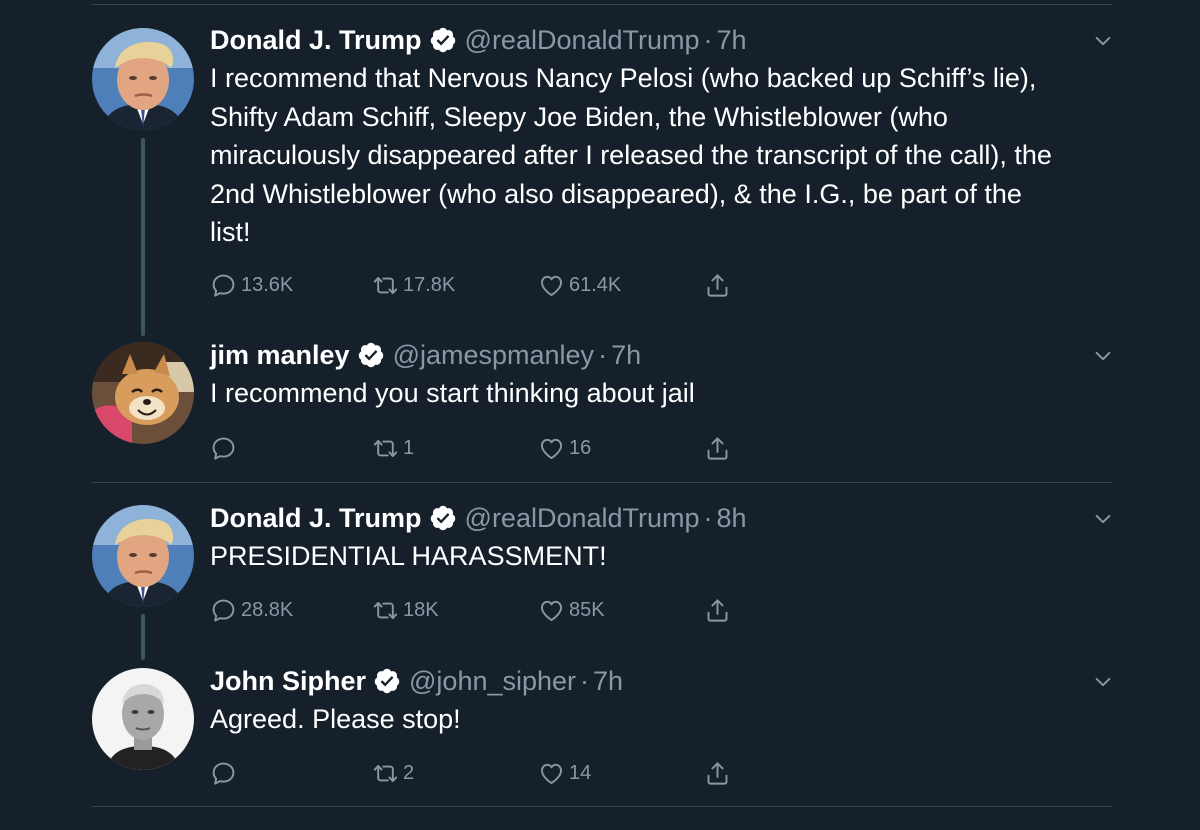 The height and width of the screenshot is (830, 1200). Describe the element at coordinates (421, 609) in the screenshot. I see `retweet-count: 18K` at that location.